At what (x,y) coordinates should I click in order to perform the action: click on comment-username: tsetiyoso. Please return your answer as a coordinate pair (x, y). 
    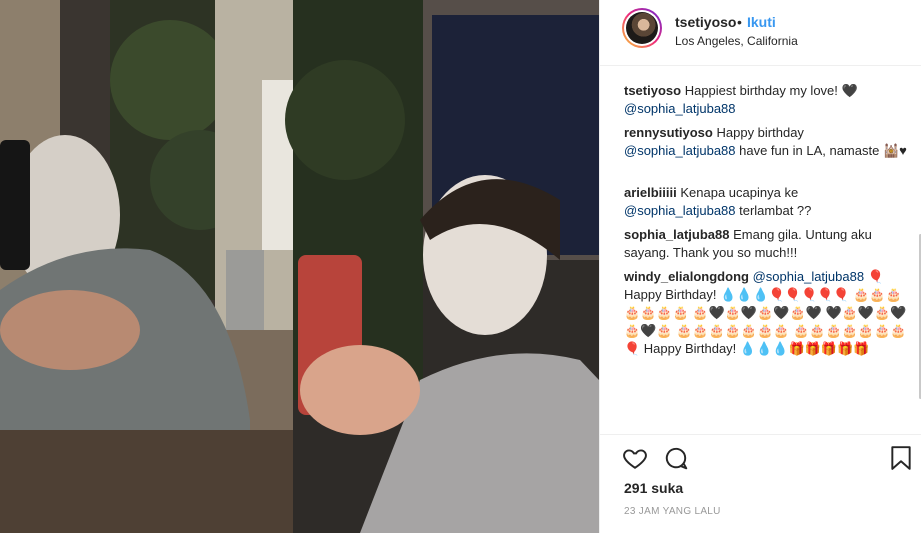
    Looking at the image, I should click on (652, 90).